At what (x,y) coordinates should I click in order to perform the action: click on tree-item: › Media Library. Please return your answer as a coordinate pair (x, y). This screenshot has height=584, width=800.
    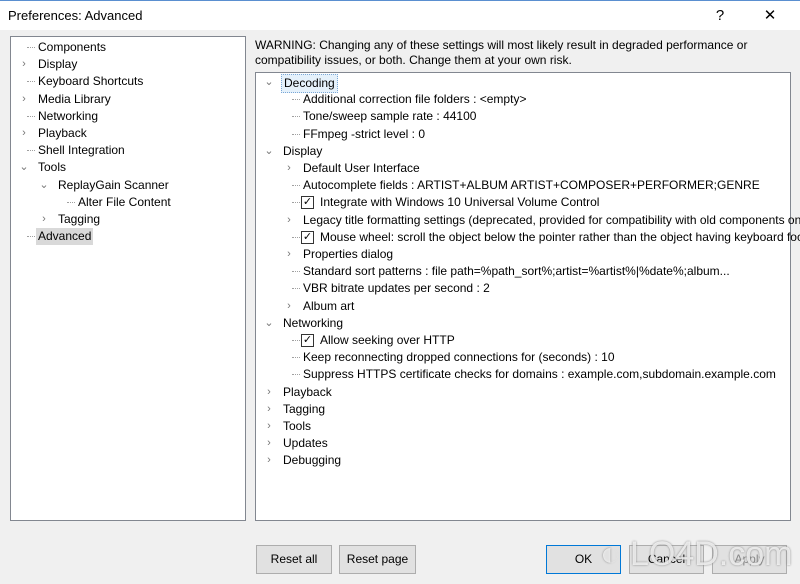
    Looking at the image, I should click on (128, 99).